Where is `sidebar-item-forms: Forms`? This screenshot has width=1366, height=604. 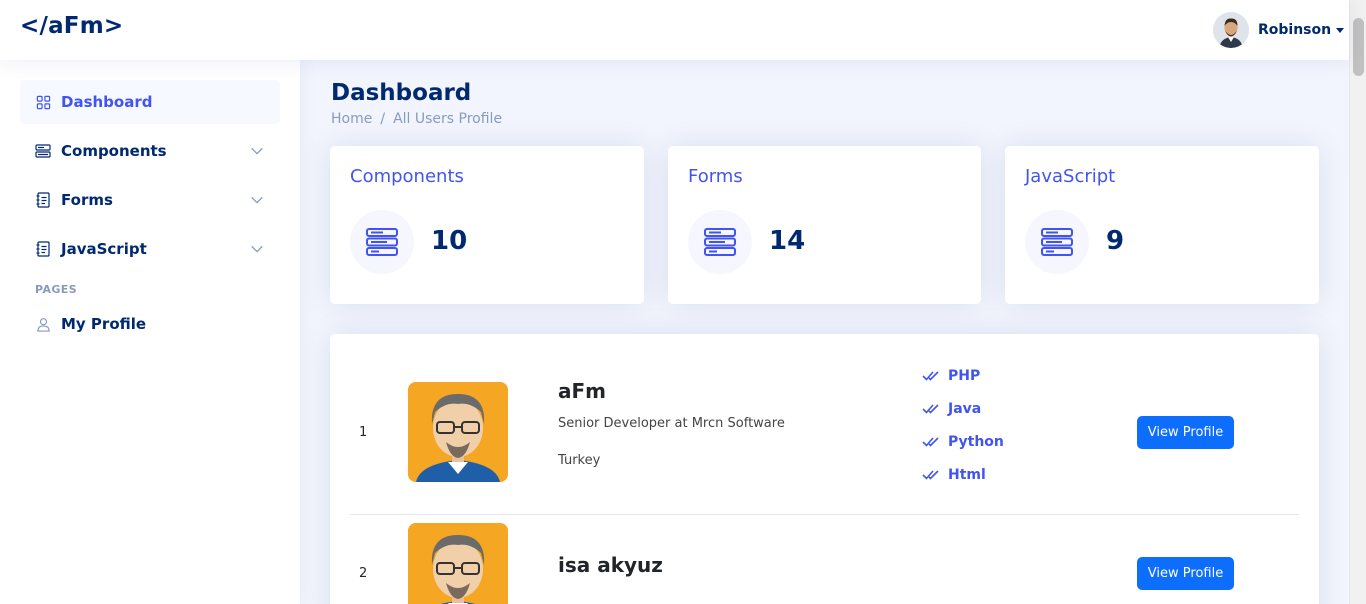 sidebar-item-forms: Forms is located at coordinates (150, 200).